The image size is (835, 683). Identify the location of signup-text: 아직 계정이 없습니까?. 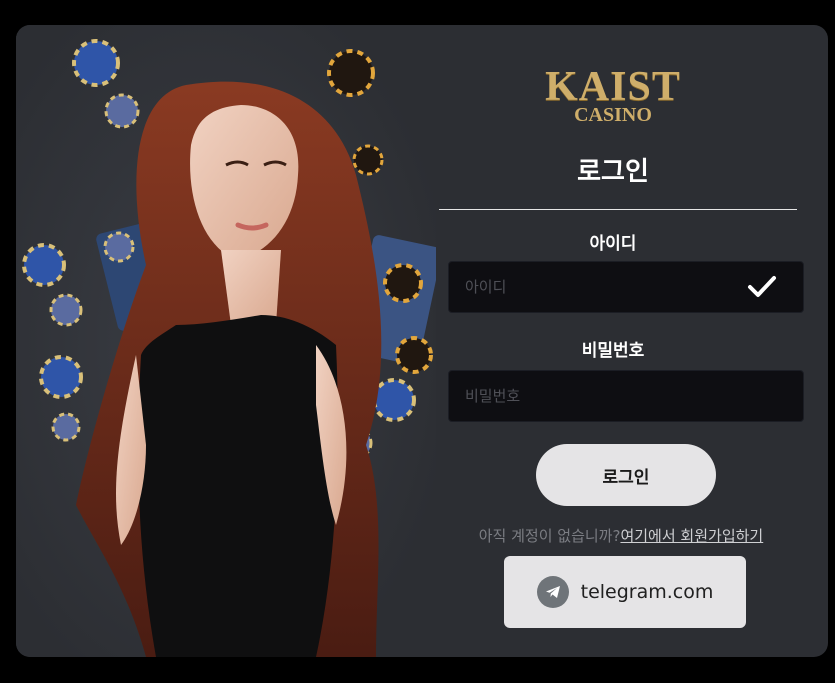
(549, 536).